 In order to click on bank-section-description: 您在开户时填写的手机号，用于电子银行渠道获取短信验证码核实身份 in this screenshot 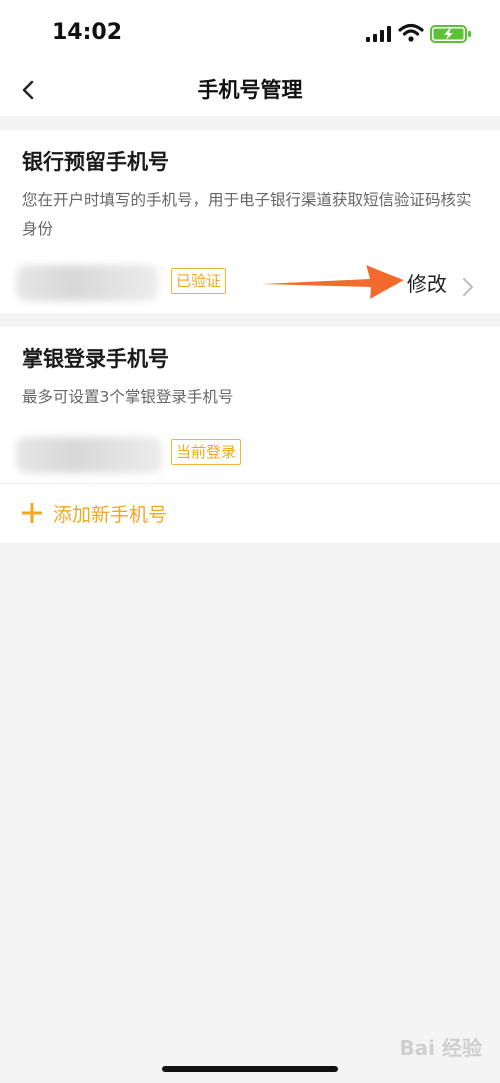, I will do `click(247, 214)`.